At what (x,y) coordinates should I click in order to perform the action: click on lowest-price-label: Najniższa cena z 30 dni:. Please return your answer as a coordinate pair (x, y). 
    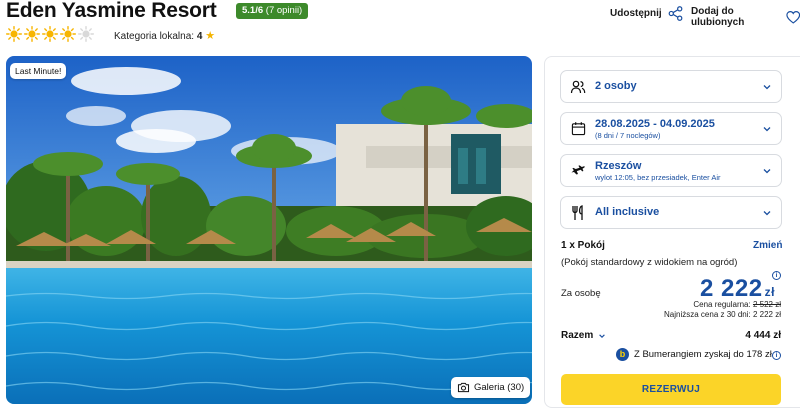
    Looking at the image, I should click on (707, 314).